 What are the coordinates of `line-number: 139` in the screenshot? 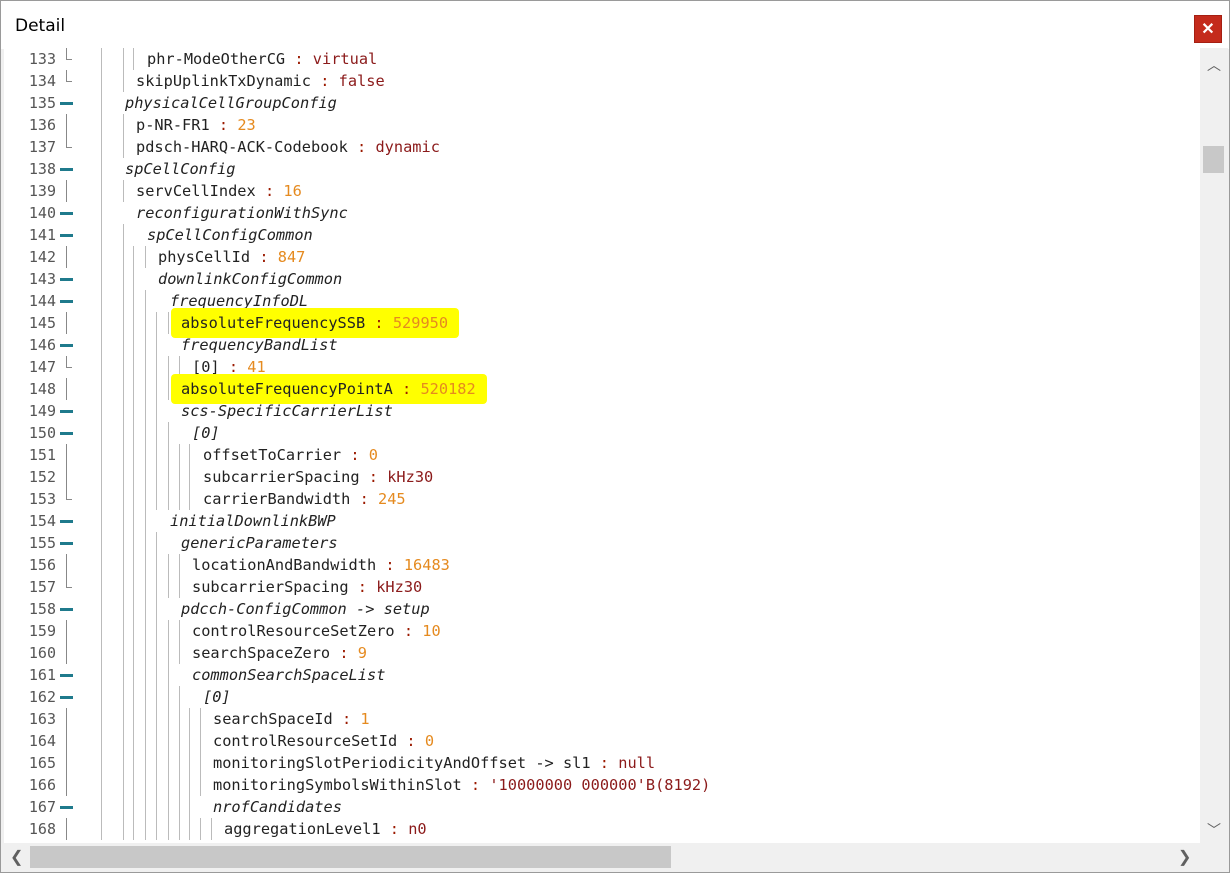 It's located at (42, 191).